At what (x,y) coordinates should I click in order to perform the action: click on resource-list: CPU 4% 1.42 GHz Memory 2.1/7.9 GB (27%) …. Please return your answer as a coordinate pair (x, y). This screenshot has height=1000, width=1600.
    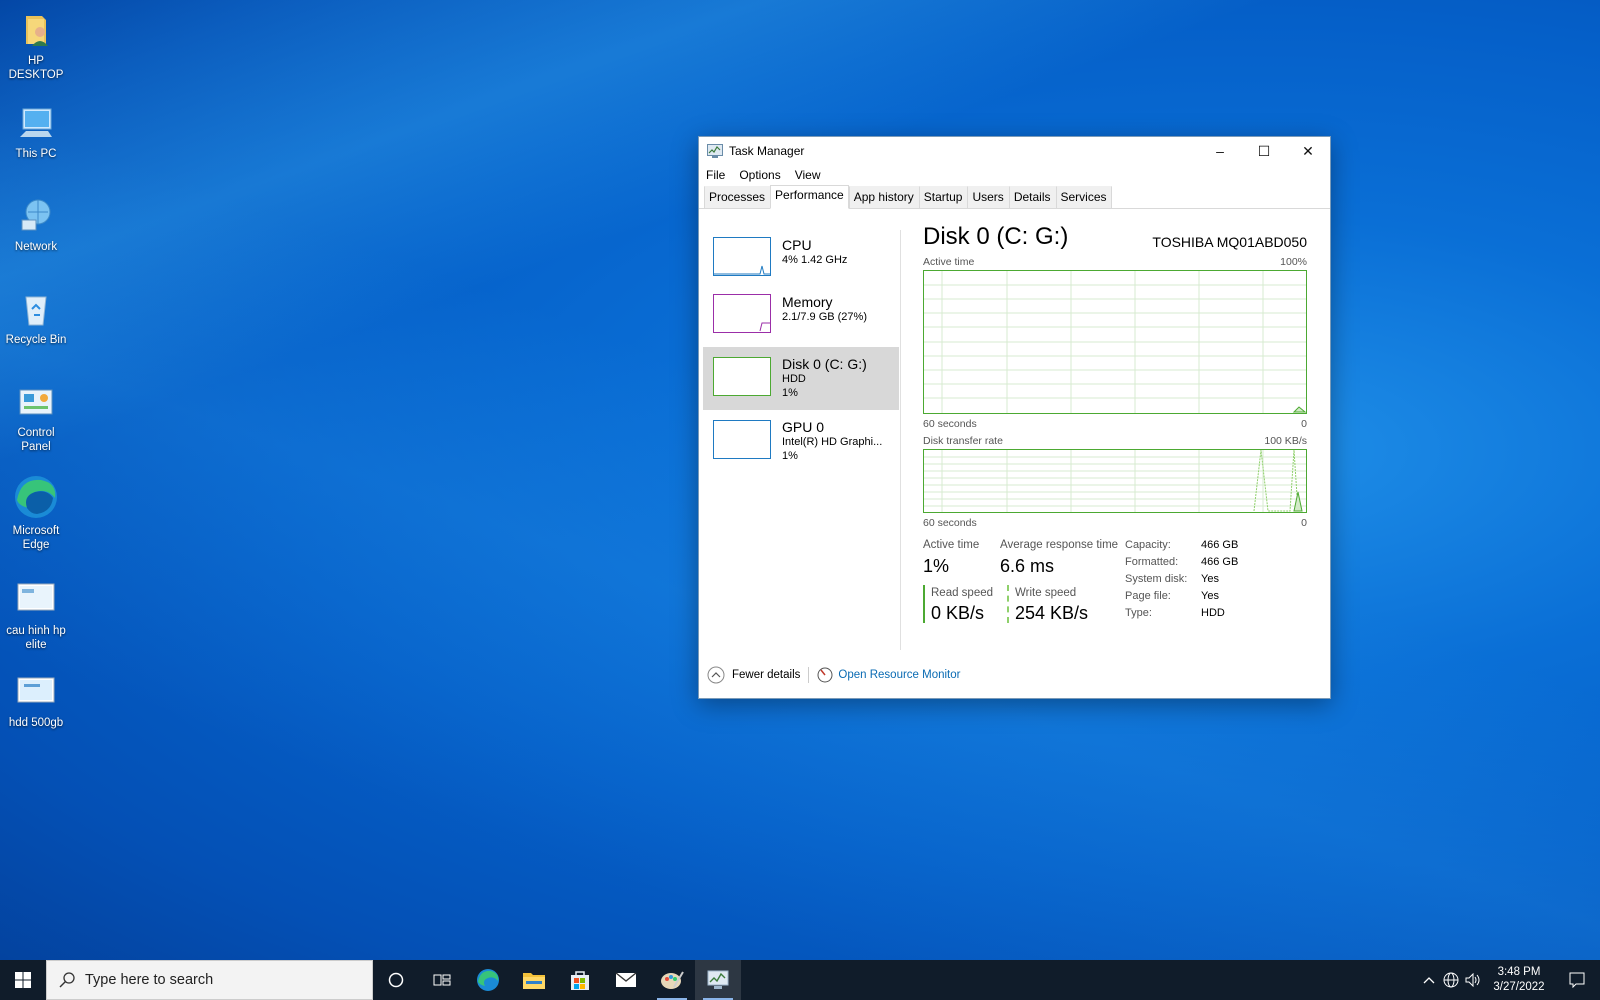
    Looking at the image, I should click on (801, 457).